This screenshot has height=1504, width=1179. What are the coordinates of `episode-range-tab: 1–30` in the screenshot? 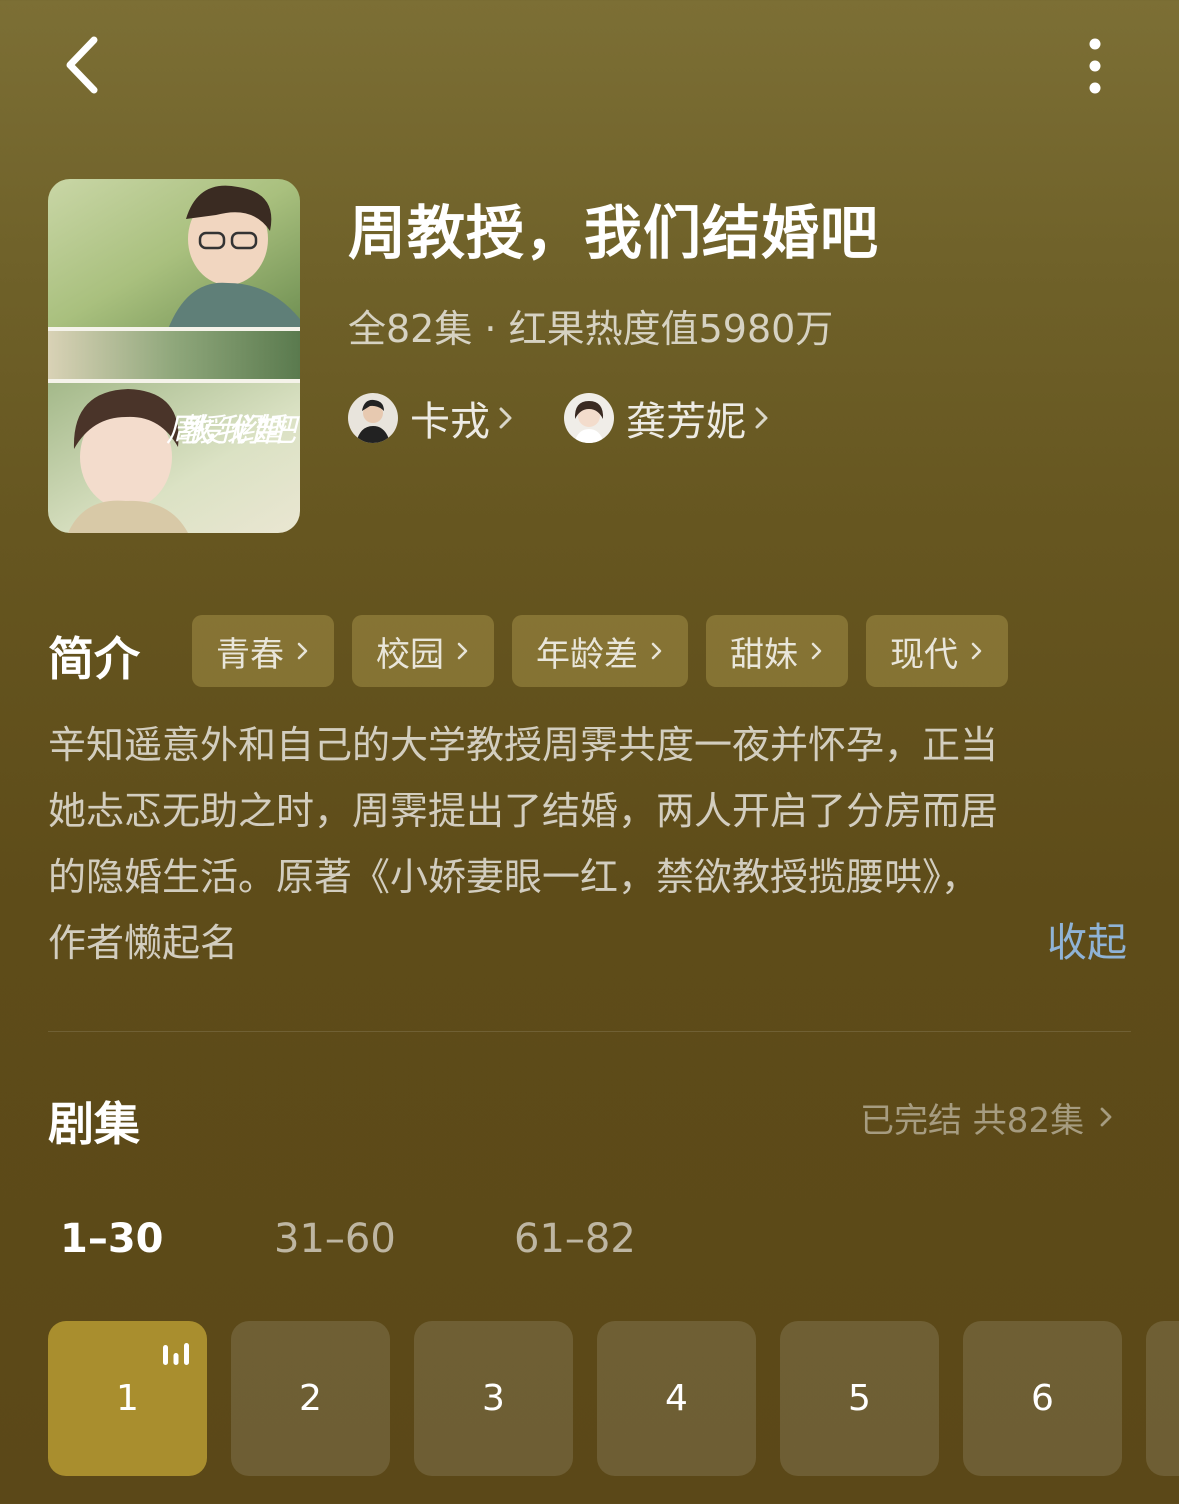 It's located at (112, 1239).